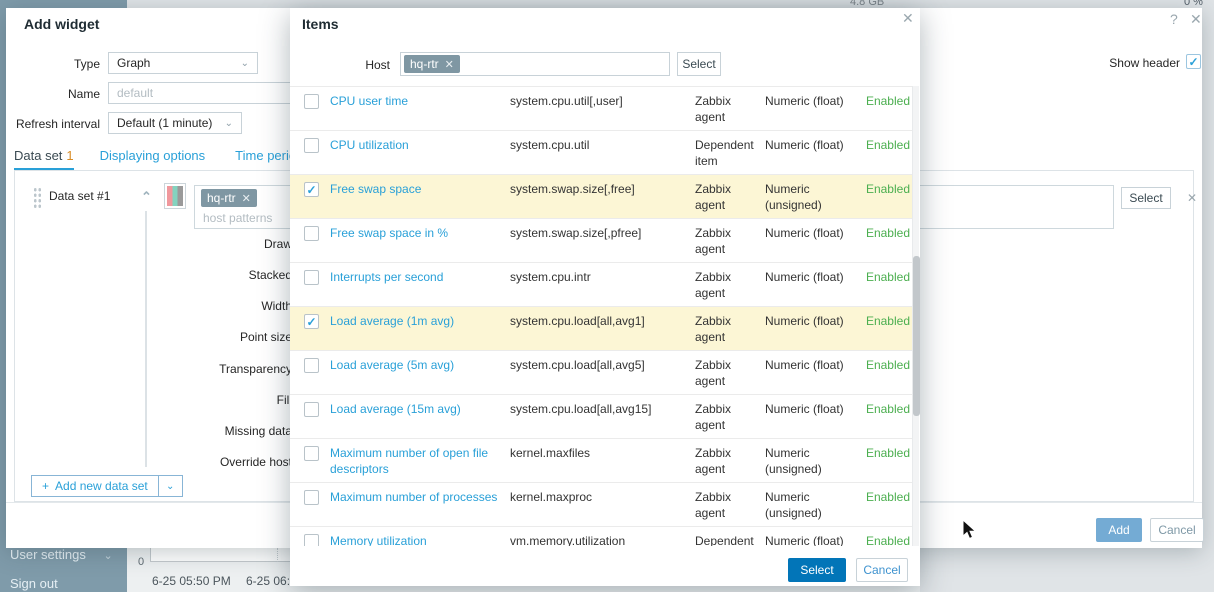  Describe the element at coordinates (191, 581) in the screenshot. I see `graph-x-tick-1: 6-25 05:50 PM` at that location.